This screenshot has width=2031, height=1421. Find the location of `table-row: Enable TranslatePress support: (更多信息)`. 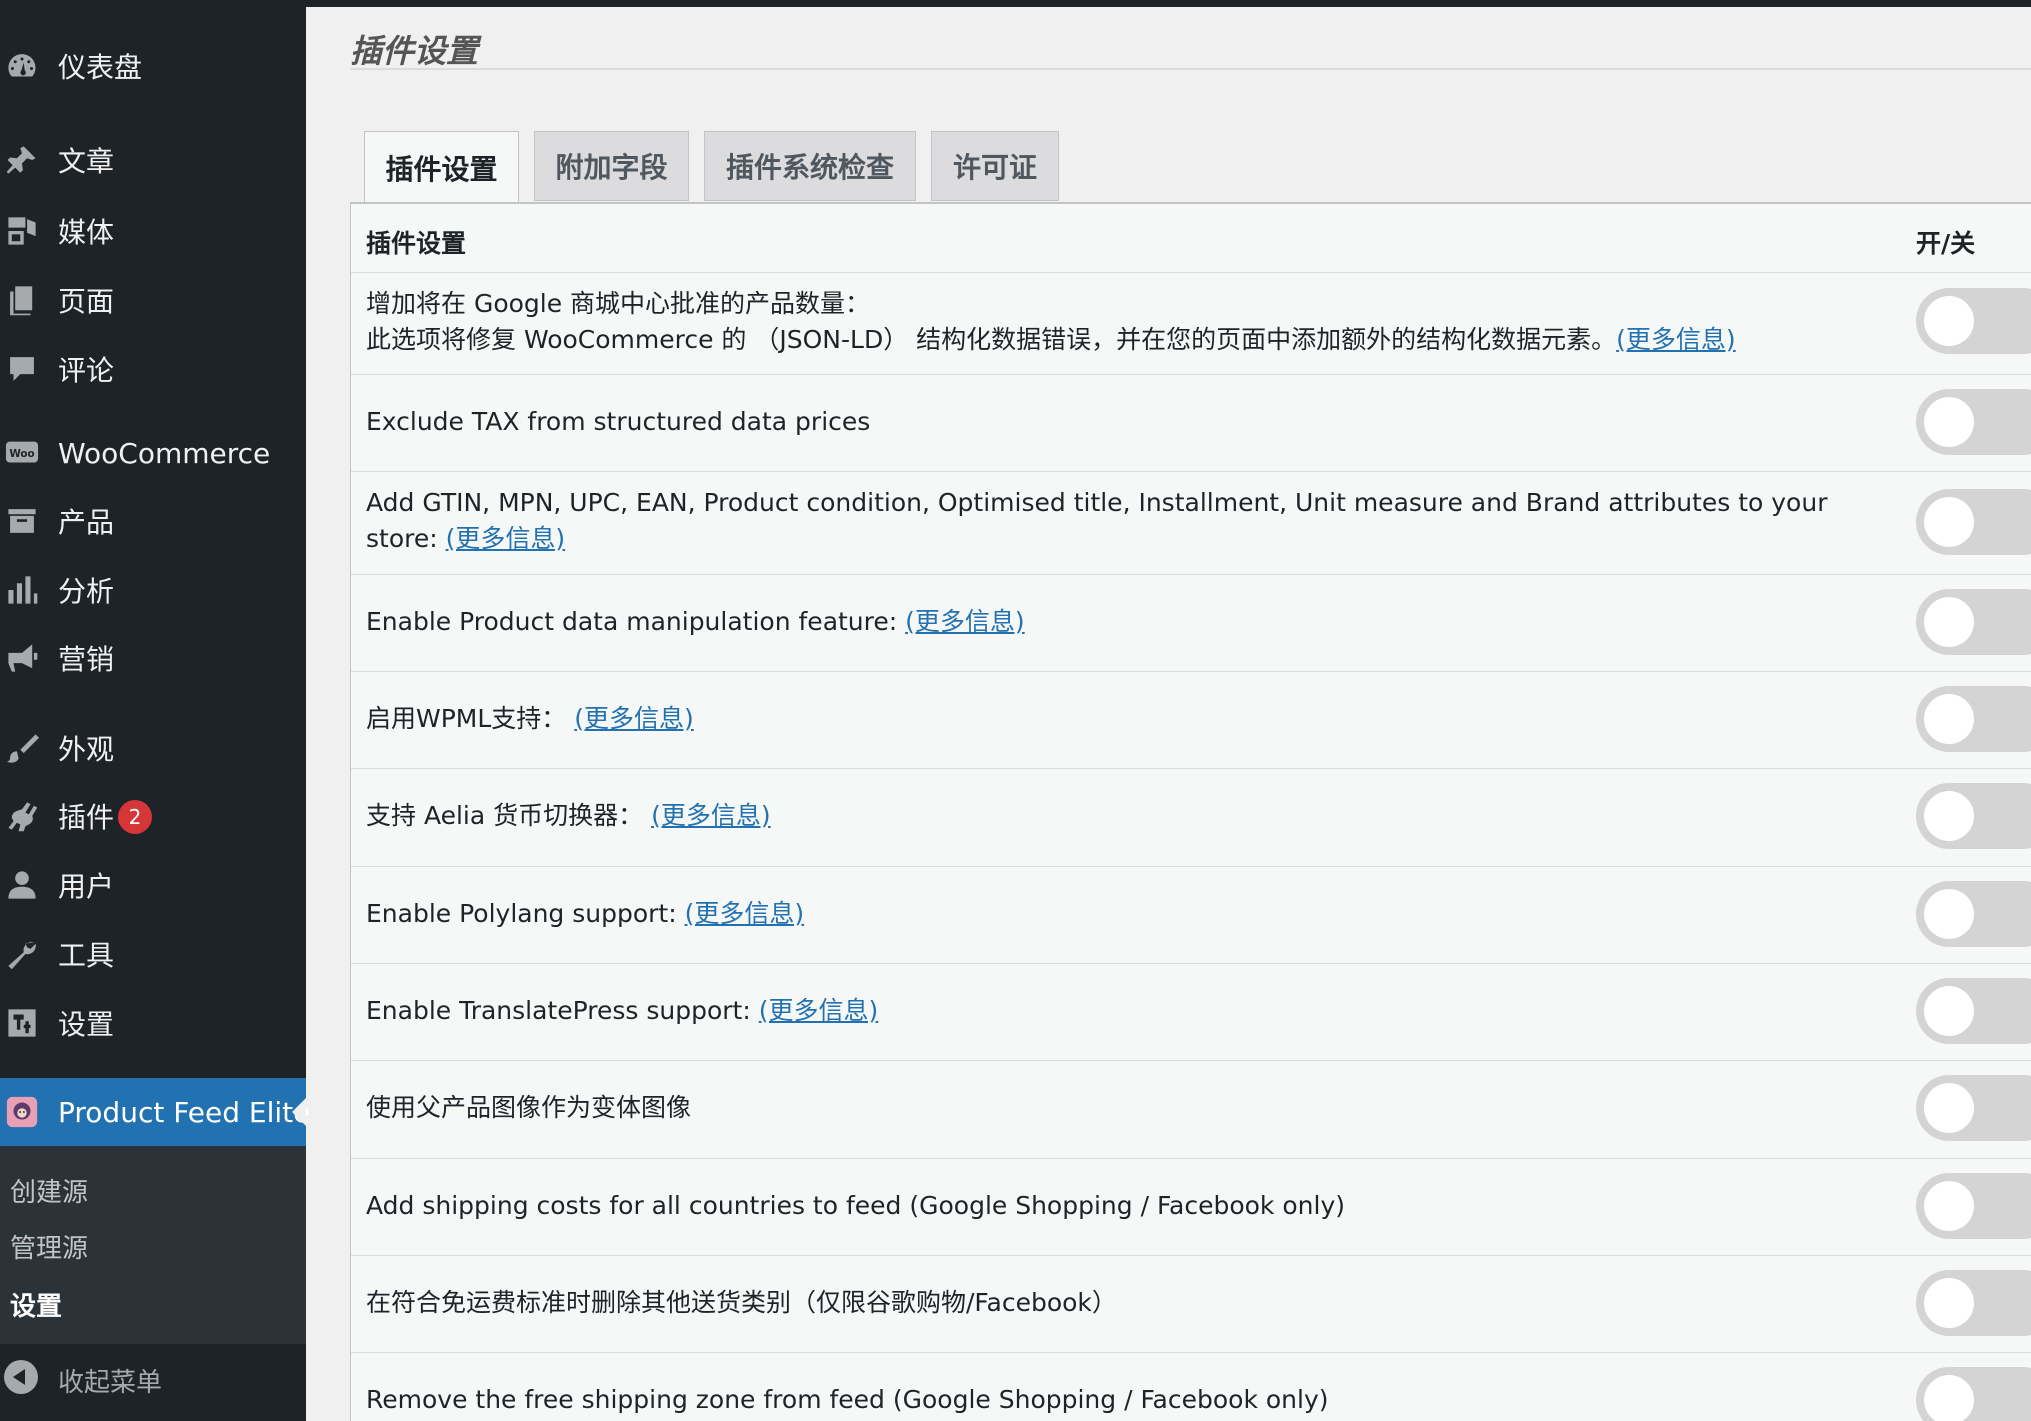

table-row: Enable TranslatePress support: (更多信息) is located at coordinates (1191, 1012).